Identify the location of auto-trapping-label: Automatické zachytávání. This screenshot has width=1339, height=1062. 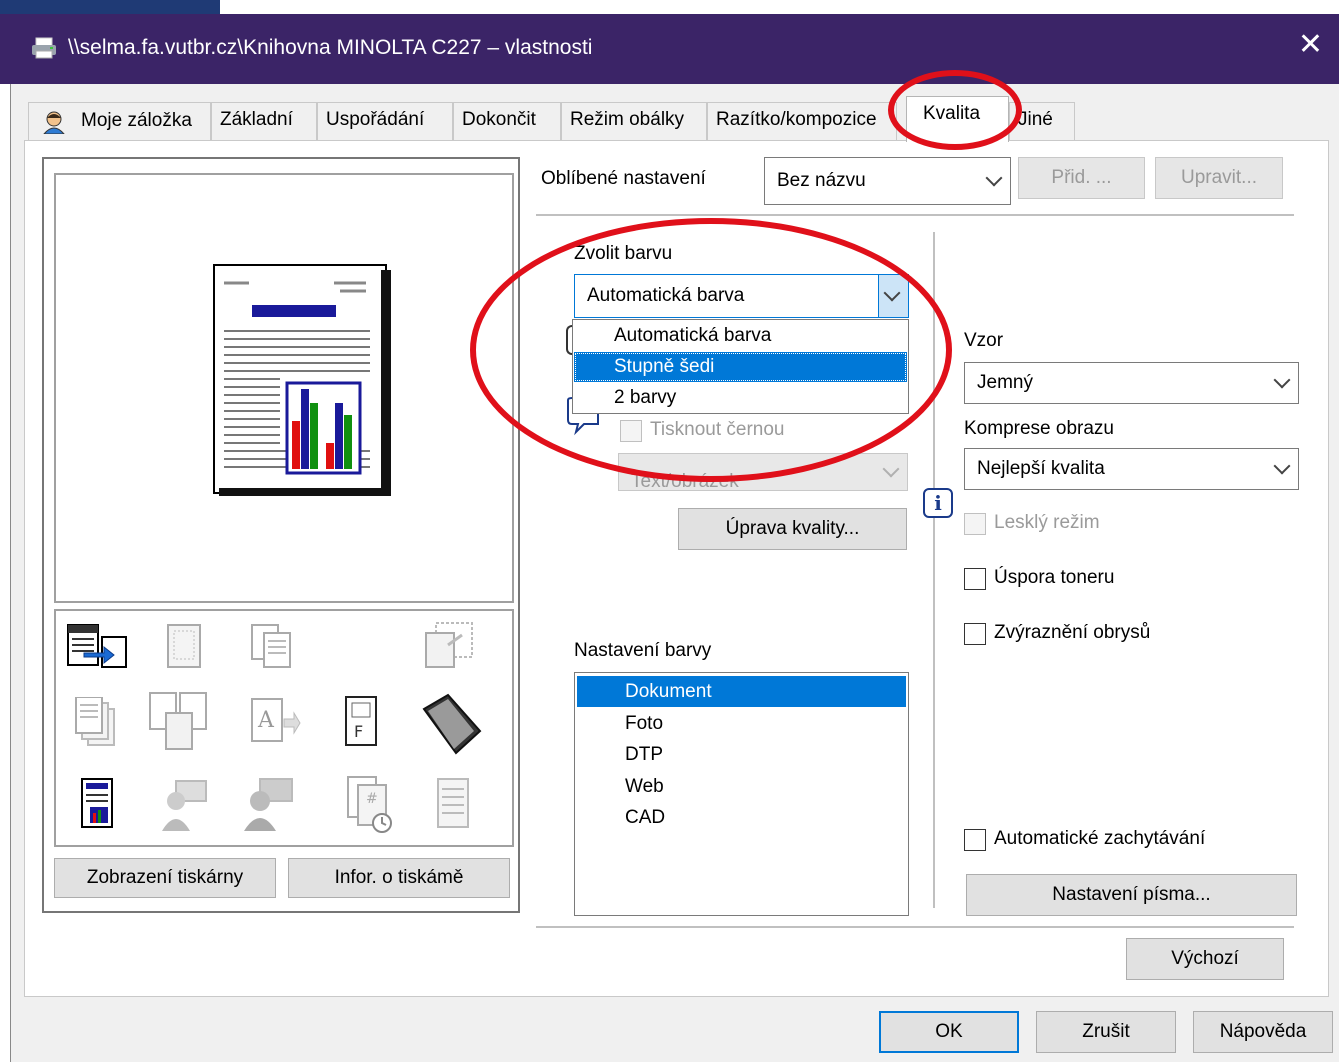
(1100, 838).